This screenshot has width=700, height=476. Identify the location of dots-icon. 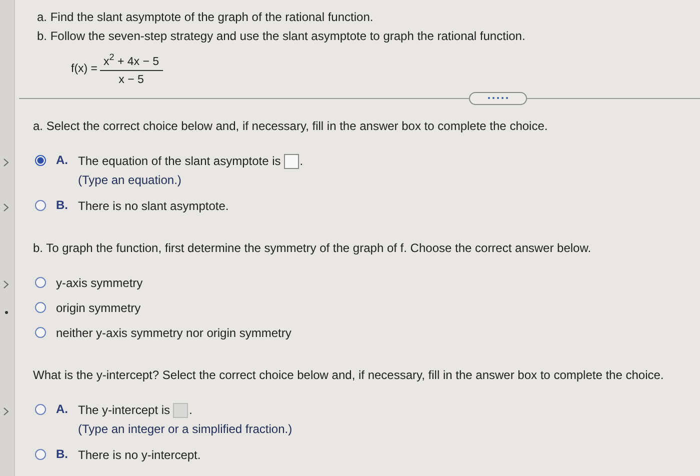
(498, 98).